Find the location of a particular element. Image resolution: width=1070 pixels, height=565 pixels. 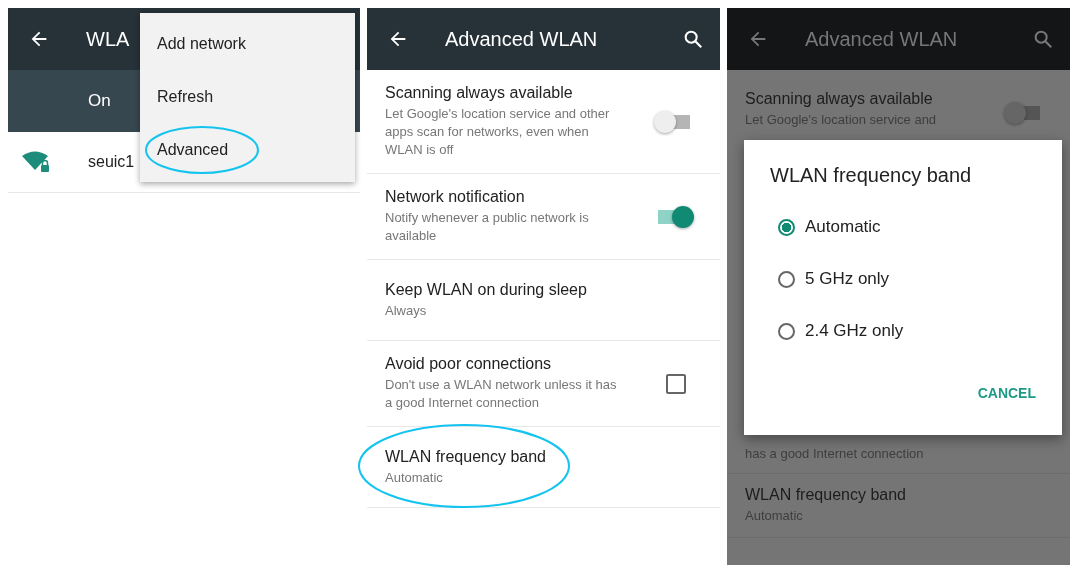

option-label: Automatic is located at coordinates (843, 227).